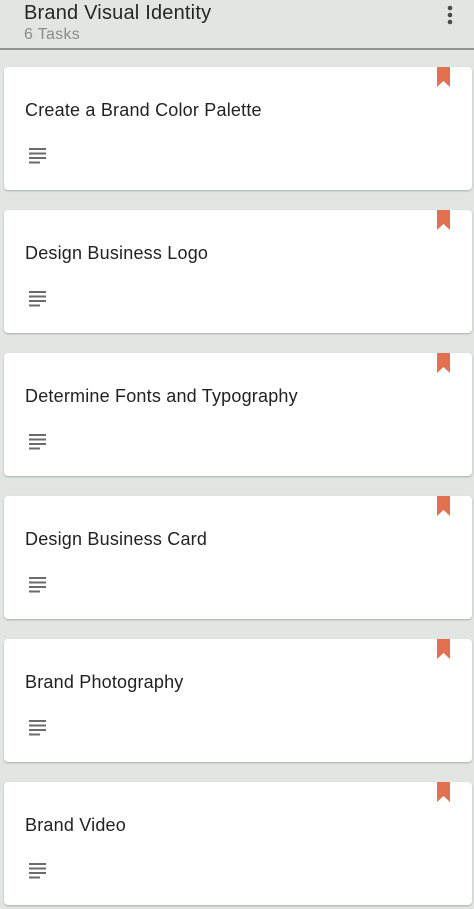 This screenshot has width=474, height=909. I want to click on task-card: Create a Brand Color Palette, so click(238, 128).